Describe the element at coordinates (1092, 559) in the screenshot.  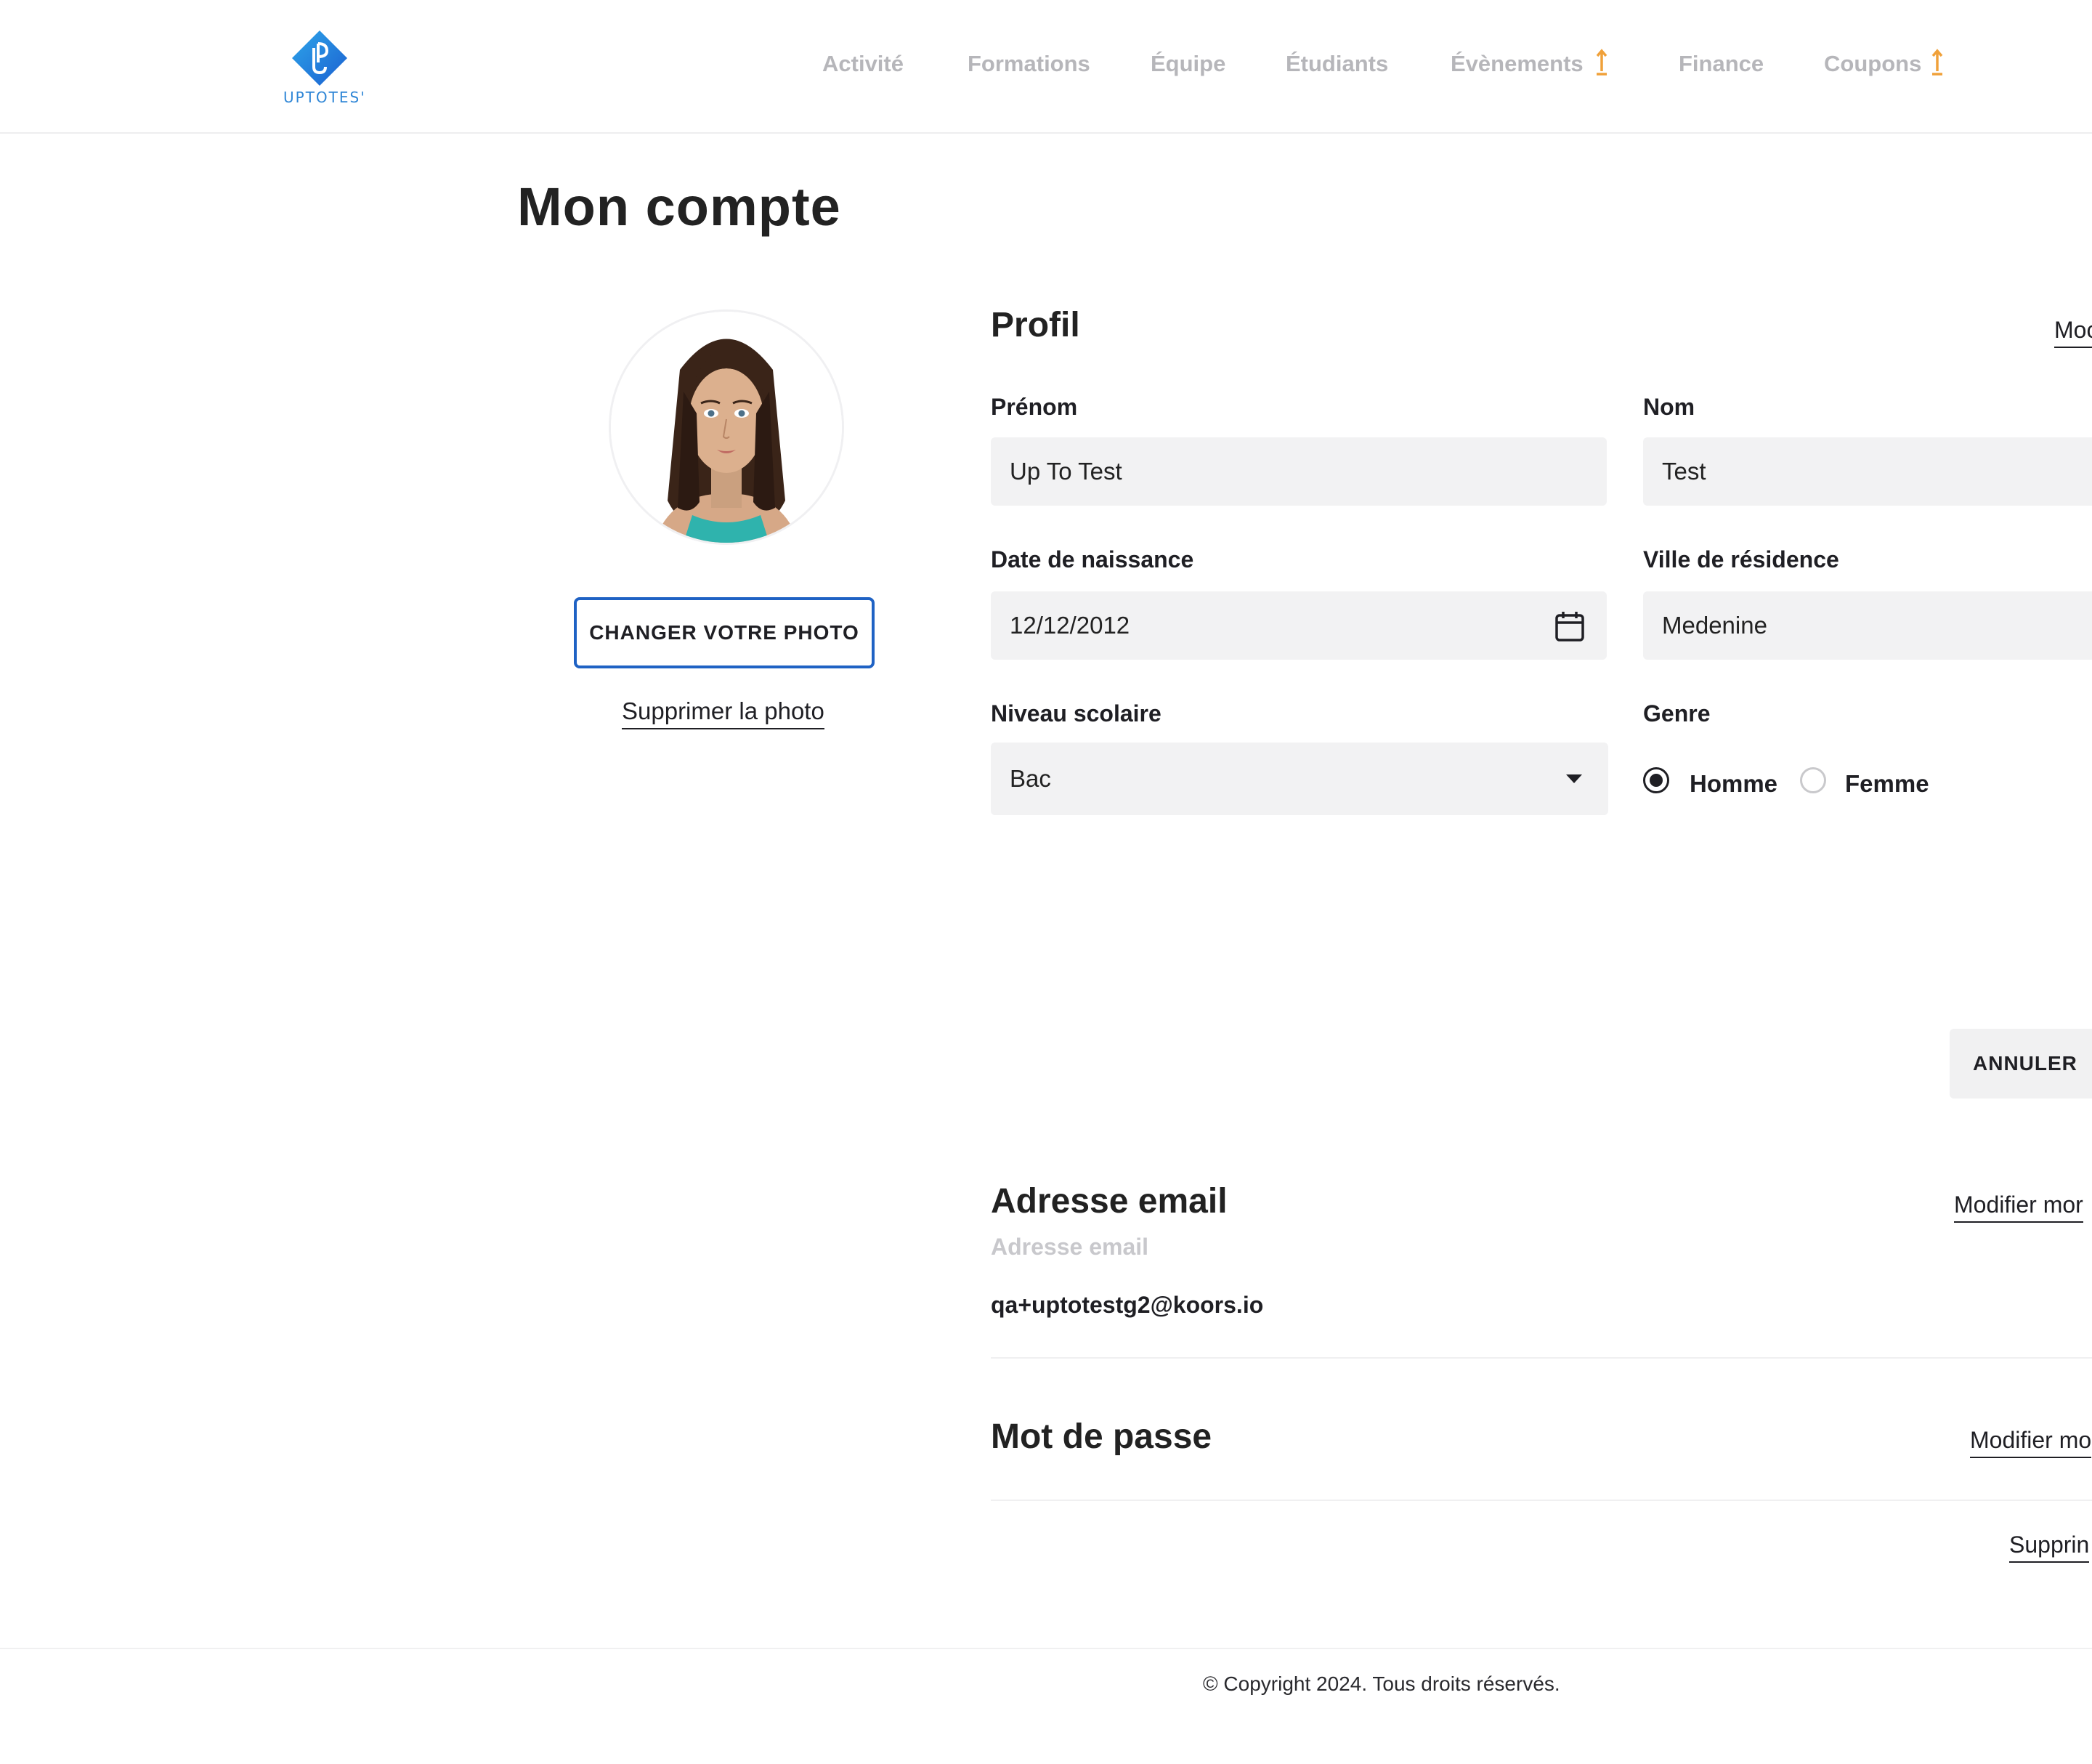
I see `birth-date-label: Date de naissance` at that location.